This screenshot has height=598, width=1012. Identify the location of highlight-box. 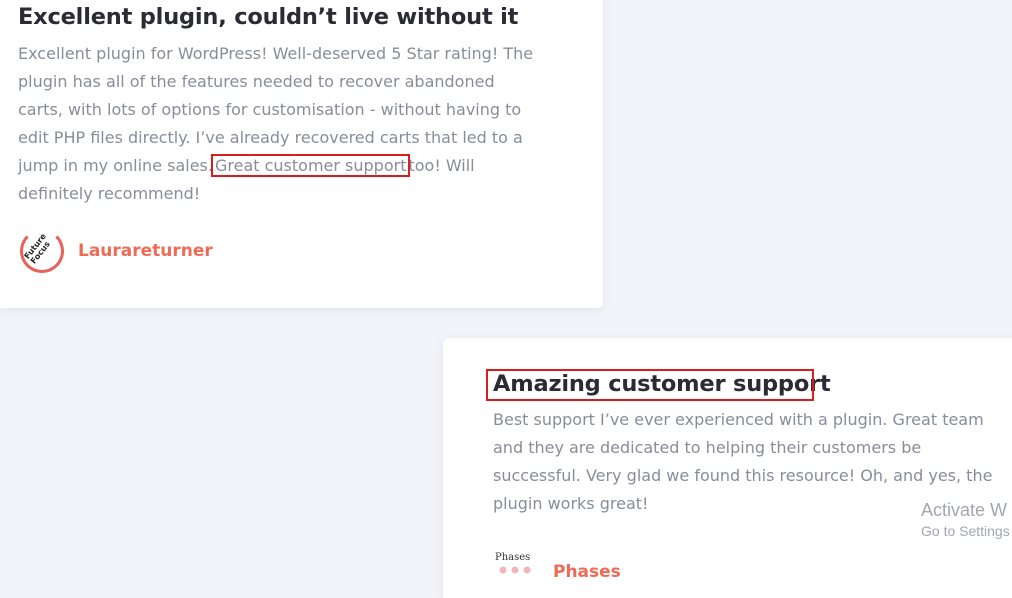
(650, 385).